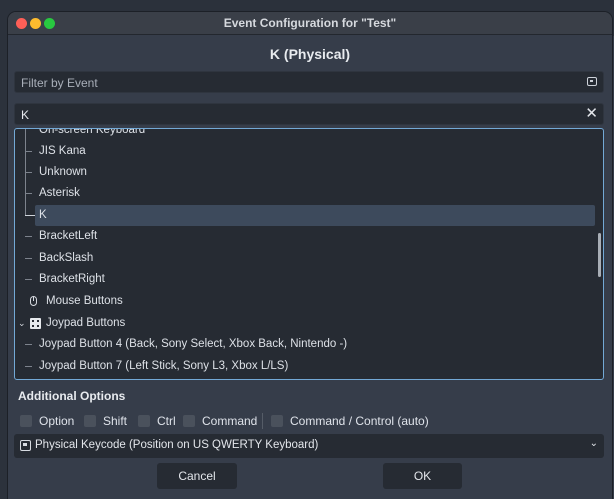  I want to click on tree-item-asterisk: Asterisk, so click(305, 193).